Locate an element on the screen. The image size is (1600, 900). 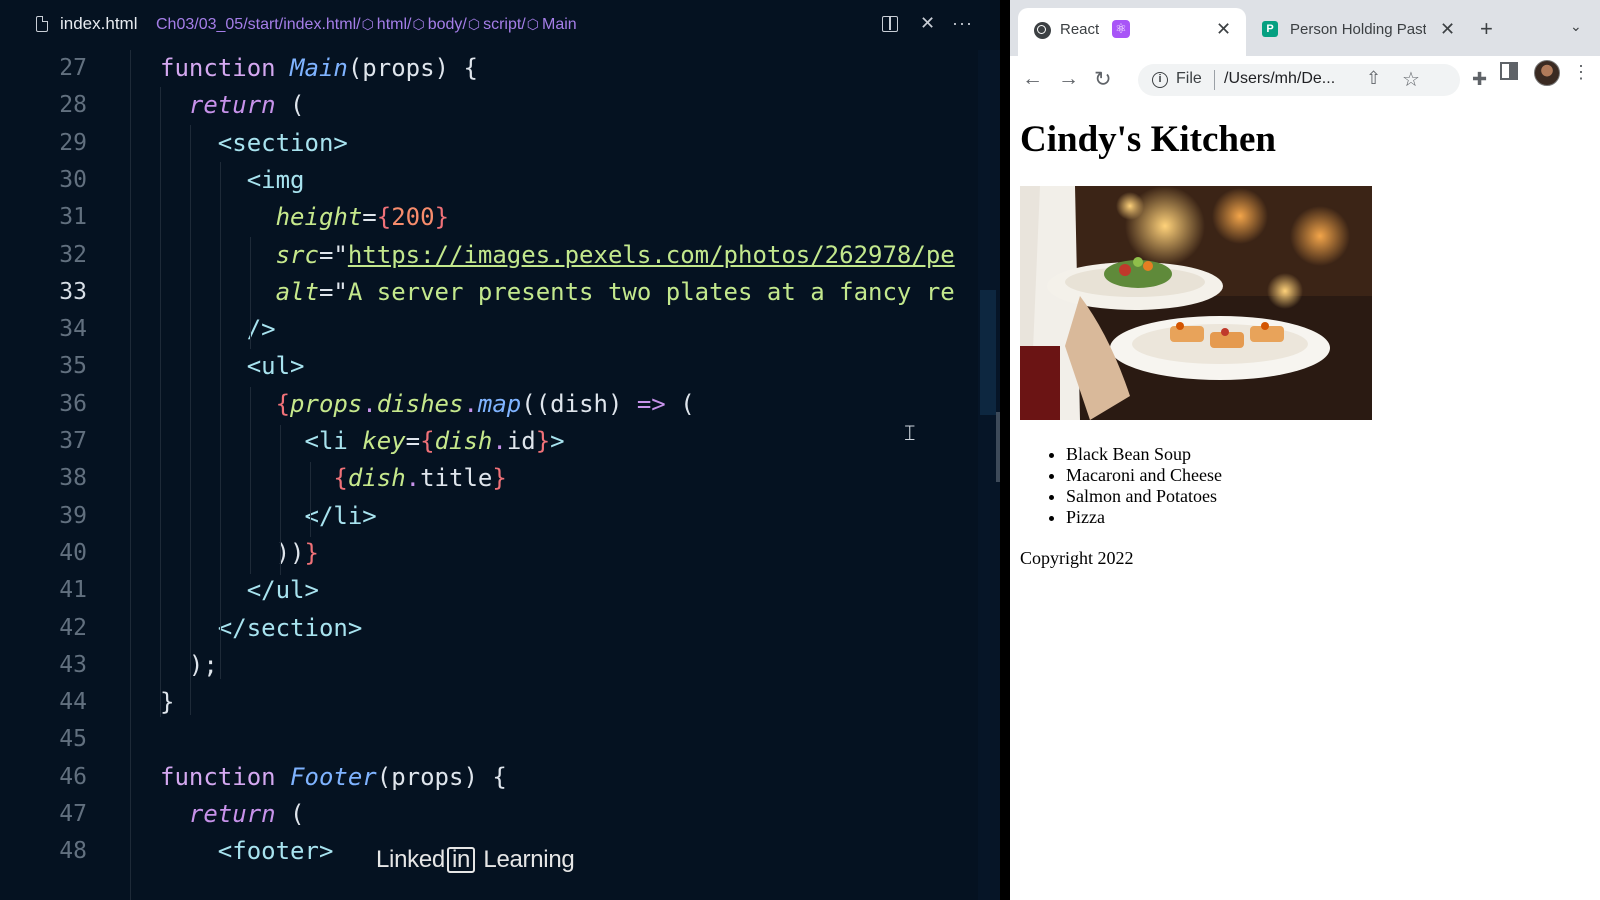
code-text: <section> is located at coordinates (254, 143).